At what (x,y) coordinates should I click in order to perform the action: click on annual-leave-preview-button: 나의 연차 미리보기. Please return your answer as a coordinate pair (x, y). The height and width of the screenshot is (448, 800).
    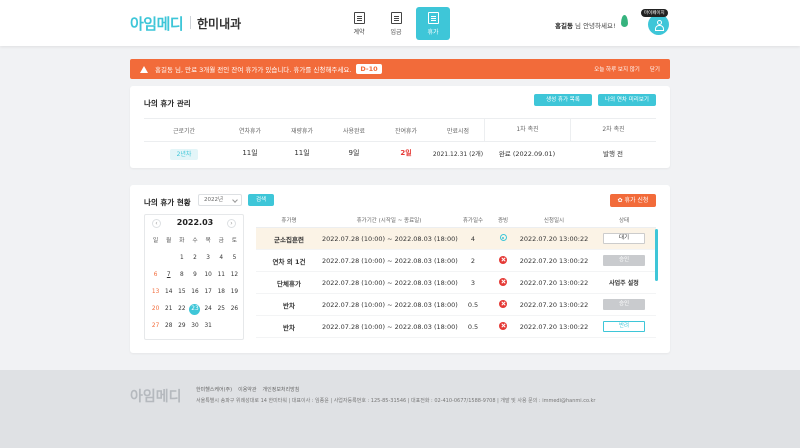
    Looking at the image, I should click on (627, 100).